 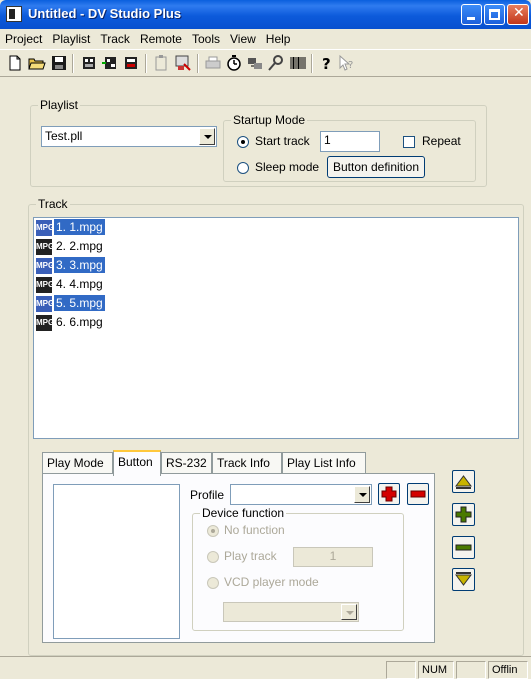 What do you see at coordinates (131, 63) in the screenshot?
I see `track-export-icon` at bounding box center [131, 63].